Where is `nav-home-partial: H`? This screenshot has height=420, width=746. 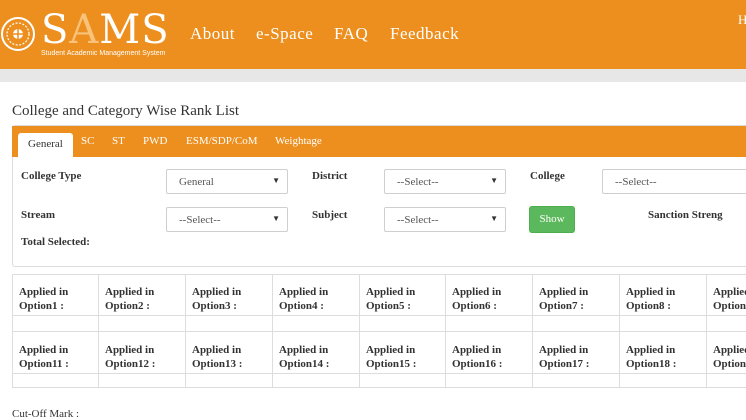
nav-home-partial: H is located at coordinates (742, 20).